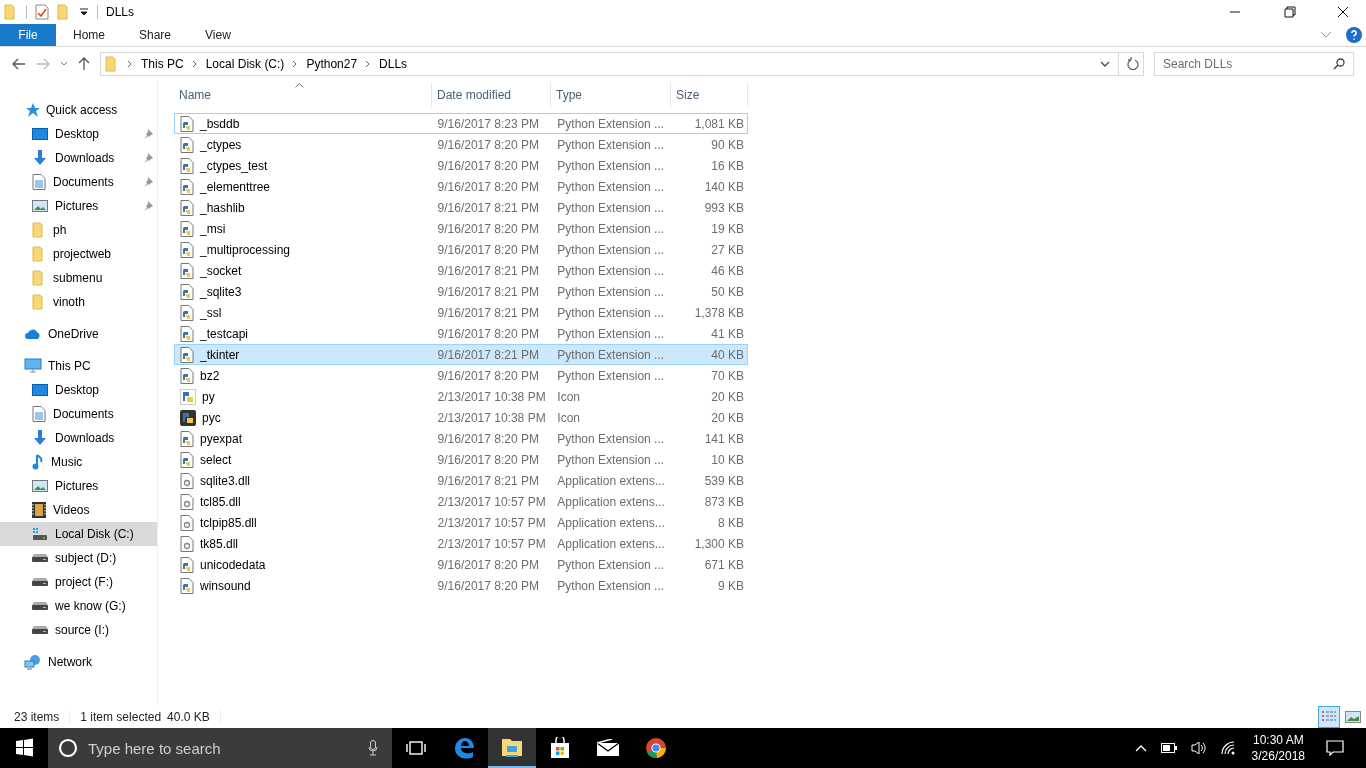 Image resolution: width=1366 pixels, height=768 pixels. Describe the element at coordinates (78, 278) in the screenshot. I see `nav-item: submenu` at that location.